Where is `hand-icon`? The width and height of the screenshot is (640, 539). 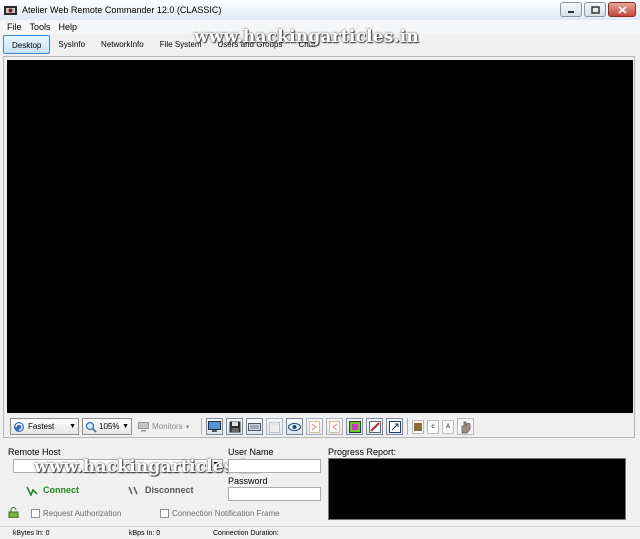
hand-icon is located at coordinates (465, 427).